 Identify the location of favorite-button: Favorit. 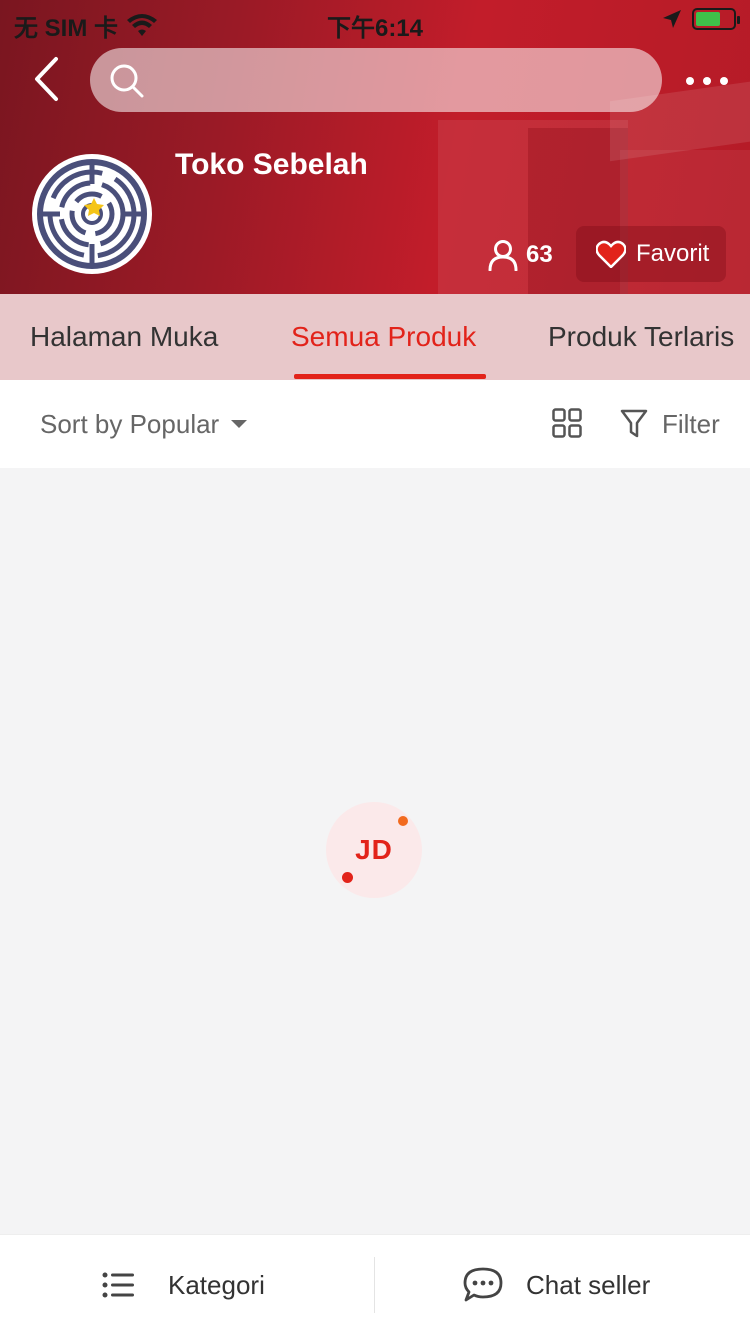
(651, 254).